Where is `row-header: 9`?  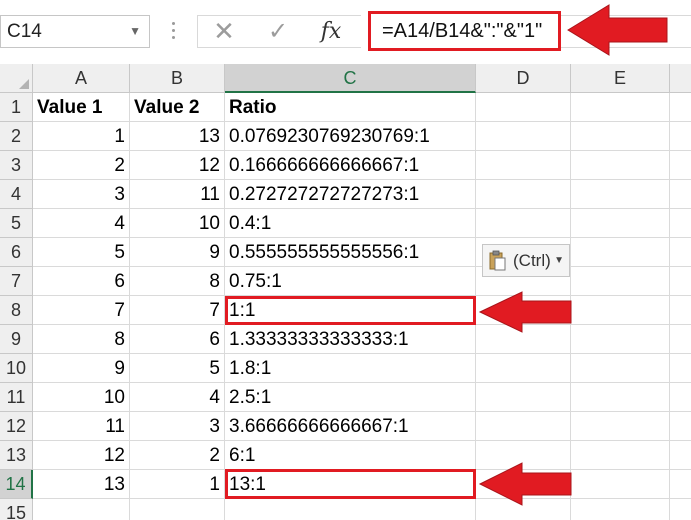 row-header: 9 is located at coordinates (16, 339).